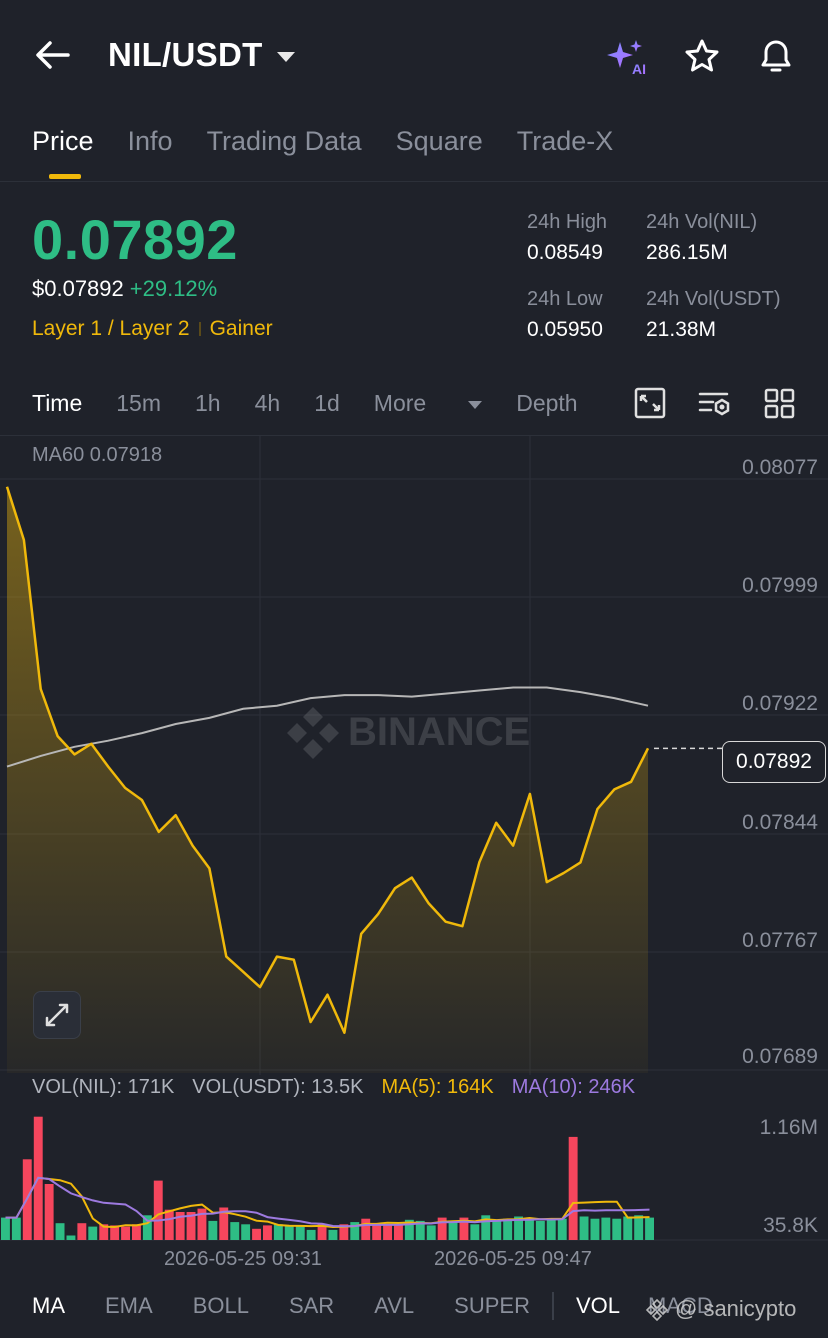 This screenshot has height=1338, width=828. What do you see at coordinates (173, 288) in the screenshot?
I see `price-change: +29.12%` at bounding box center [173, 288].